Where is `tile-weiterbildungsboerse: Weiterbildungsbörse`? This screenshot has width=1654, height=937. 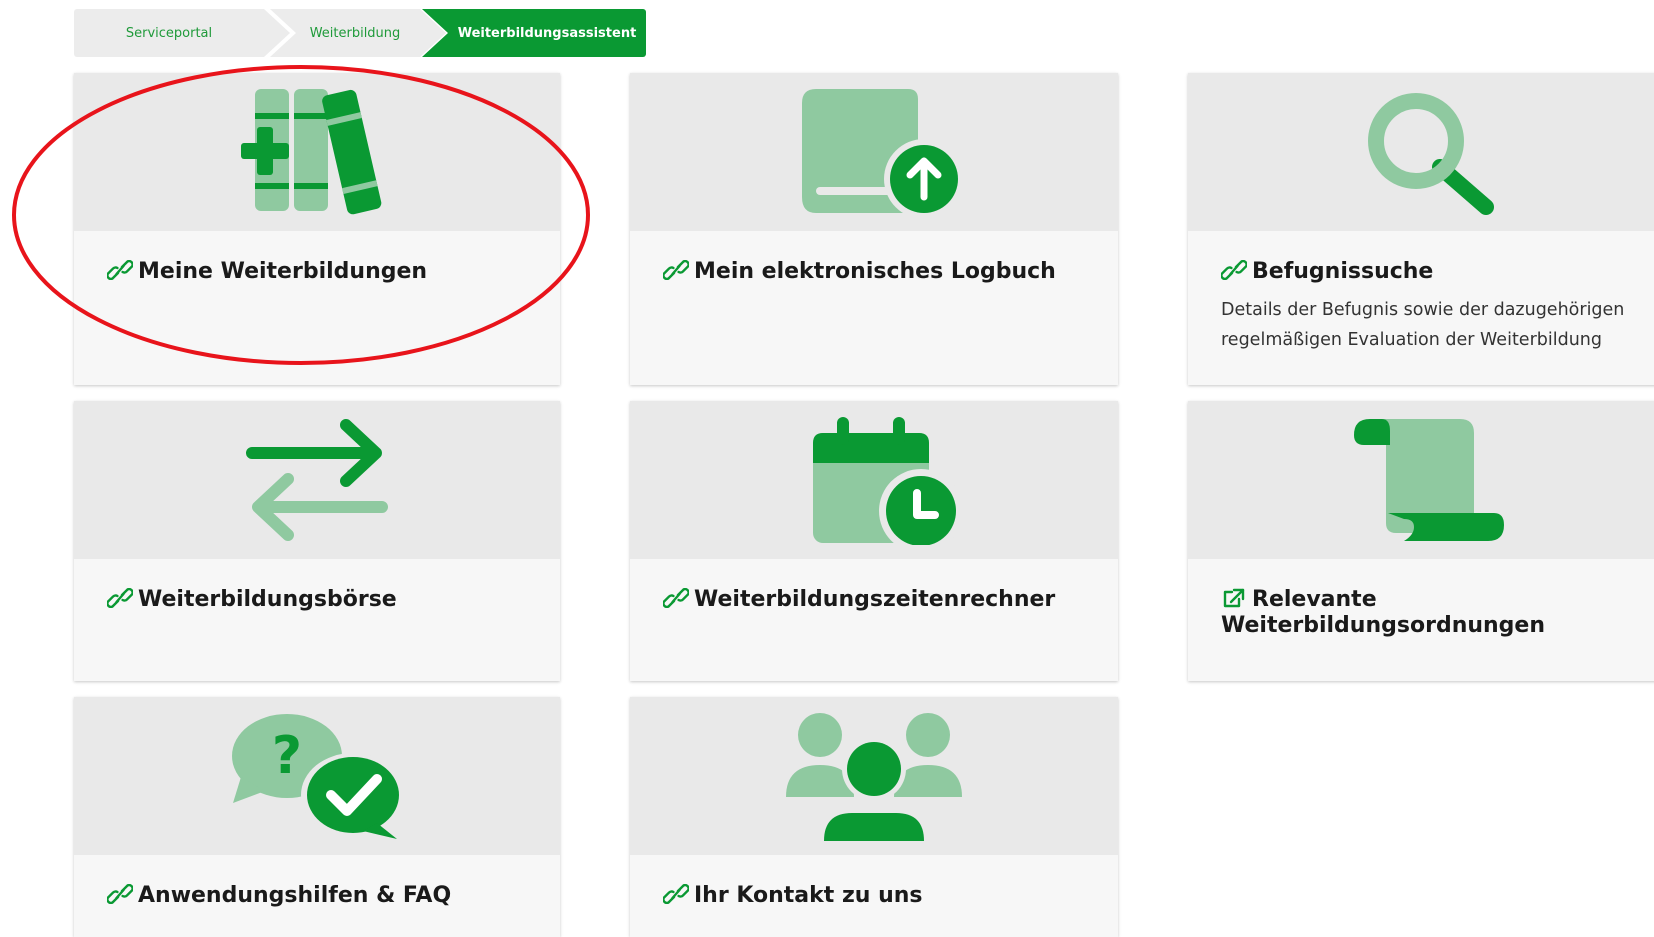
tile-weiterbildungsboerse: Weiterbildungsbörse is located at coordinates (317, 541).